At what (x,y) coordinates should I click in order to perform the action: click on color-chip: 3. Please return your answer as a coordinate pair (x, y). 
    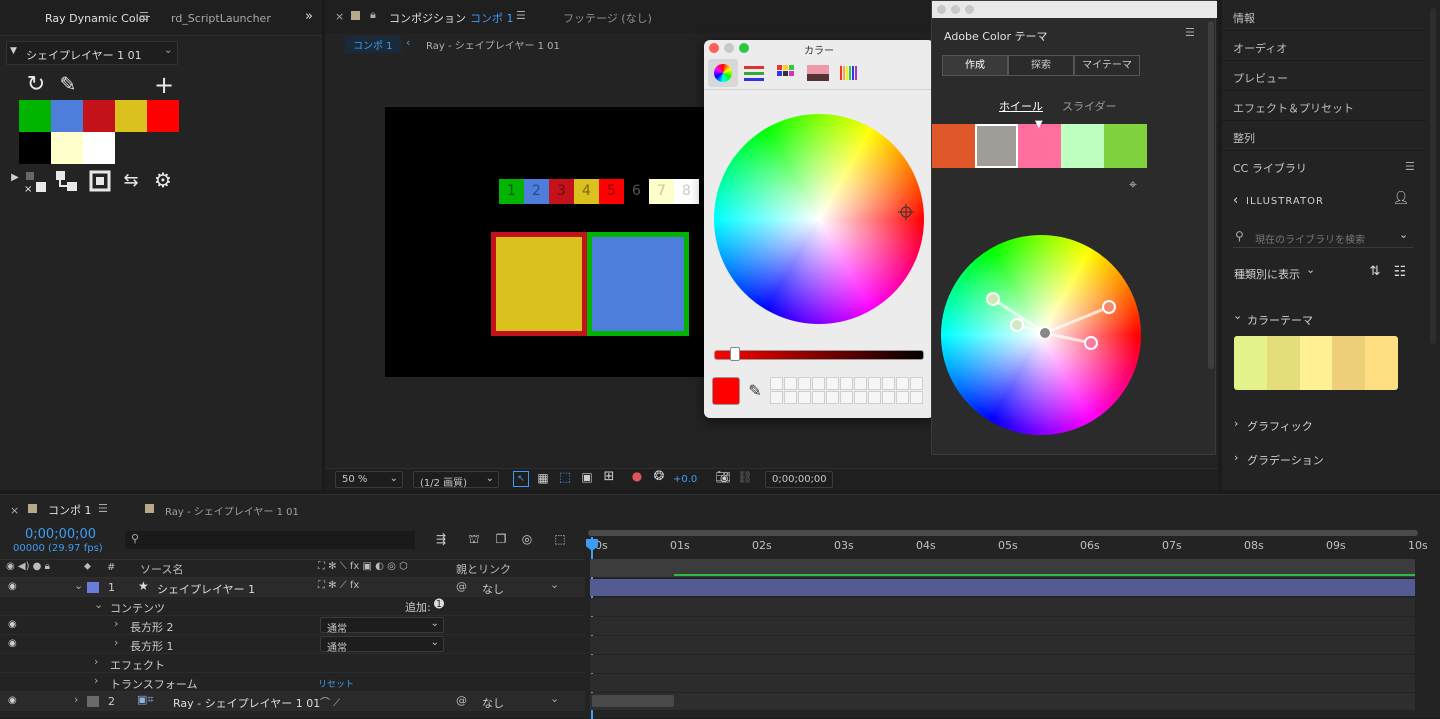
    Looking at the image, I should click on (561, 191).